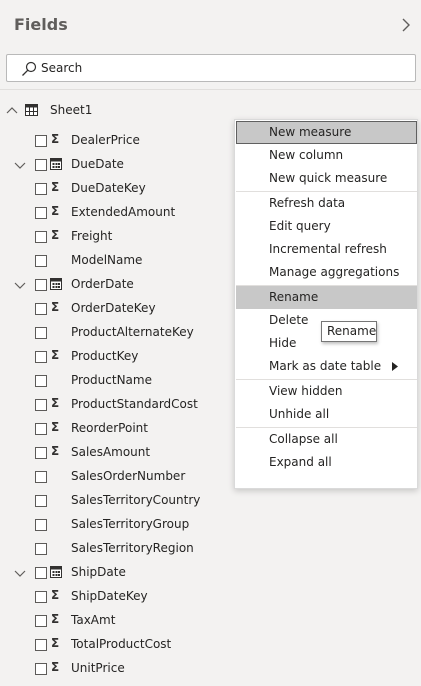 The width and height of the screenshot is (421, 686). I want to click on menu-item-label: Mark as date table, so click(325, 366).